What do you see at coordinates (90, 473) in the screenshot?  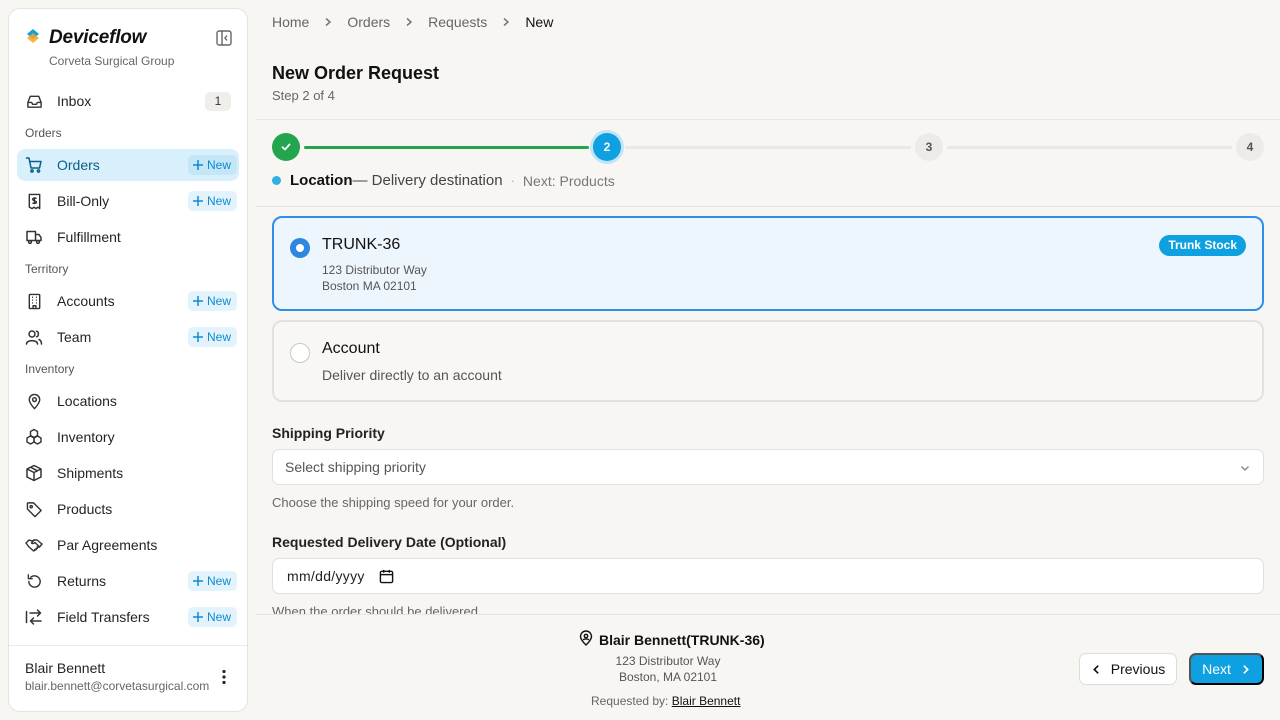 I see `sidebar-item-label: Shipments` at bounding box center [90, 473].